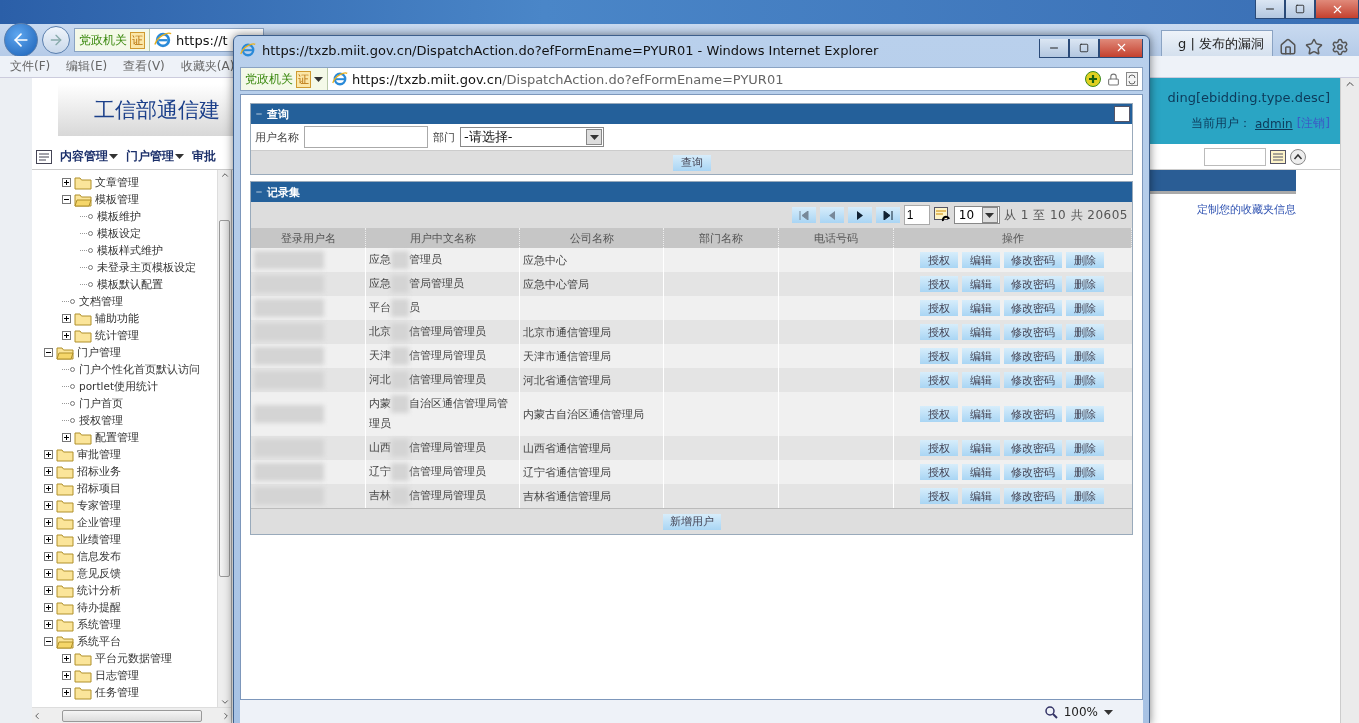 The image size is (1359, 723). I want to click on tree-item: 企业管理, so click(99, 522).